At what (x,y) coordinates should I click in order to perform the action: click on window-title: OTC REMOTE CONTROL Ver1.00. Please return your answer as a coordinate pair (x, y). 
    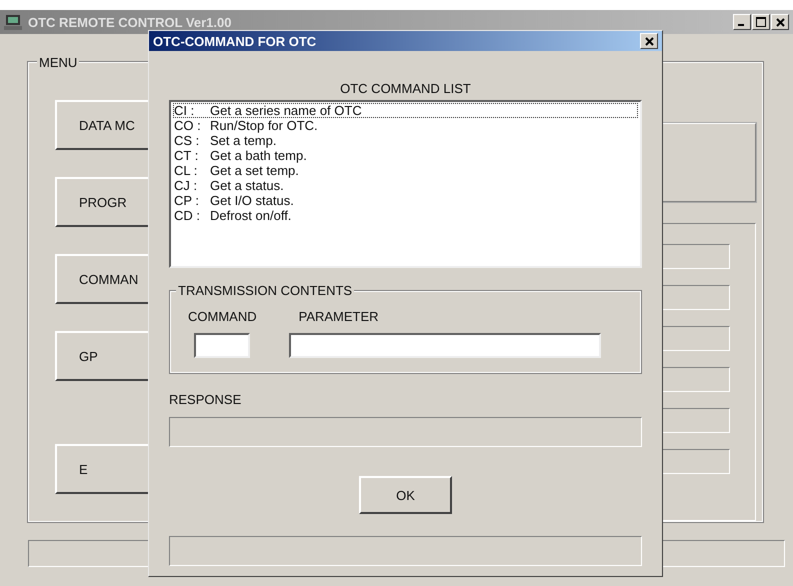
    Looking at the image, I should click on (130, 22).